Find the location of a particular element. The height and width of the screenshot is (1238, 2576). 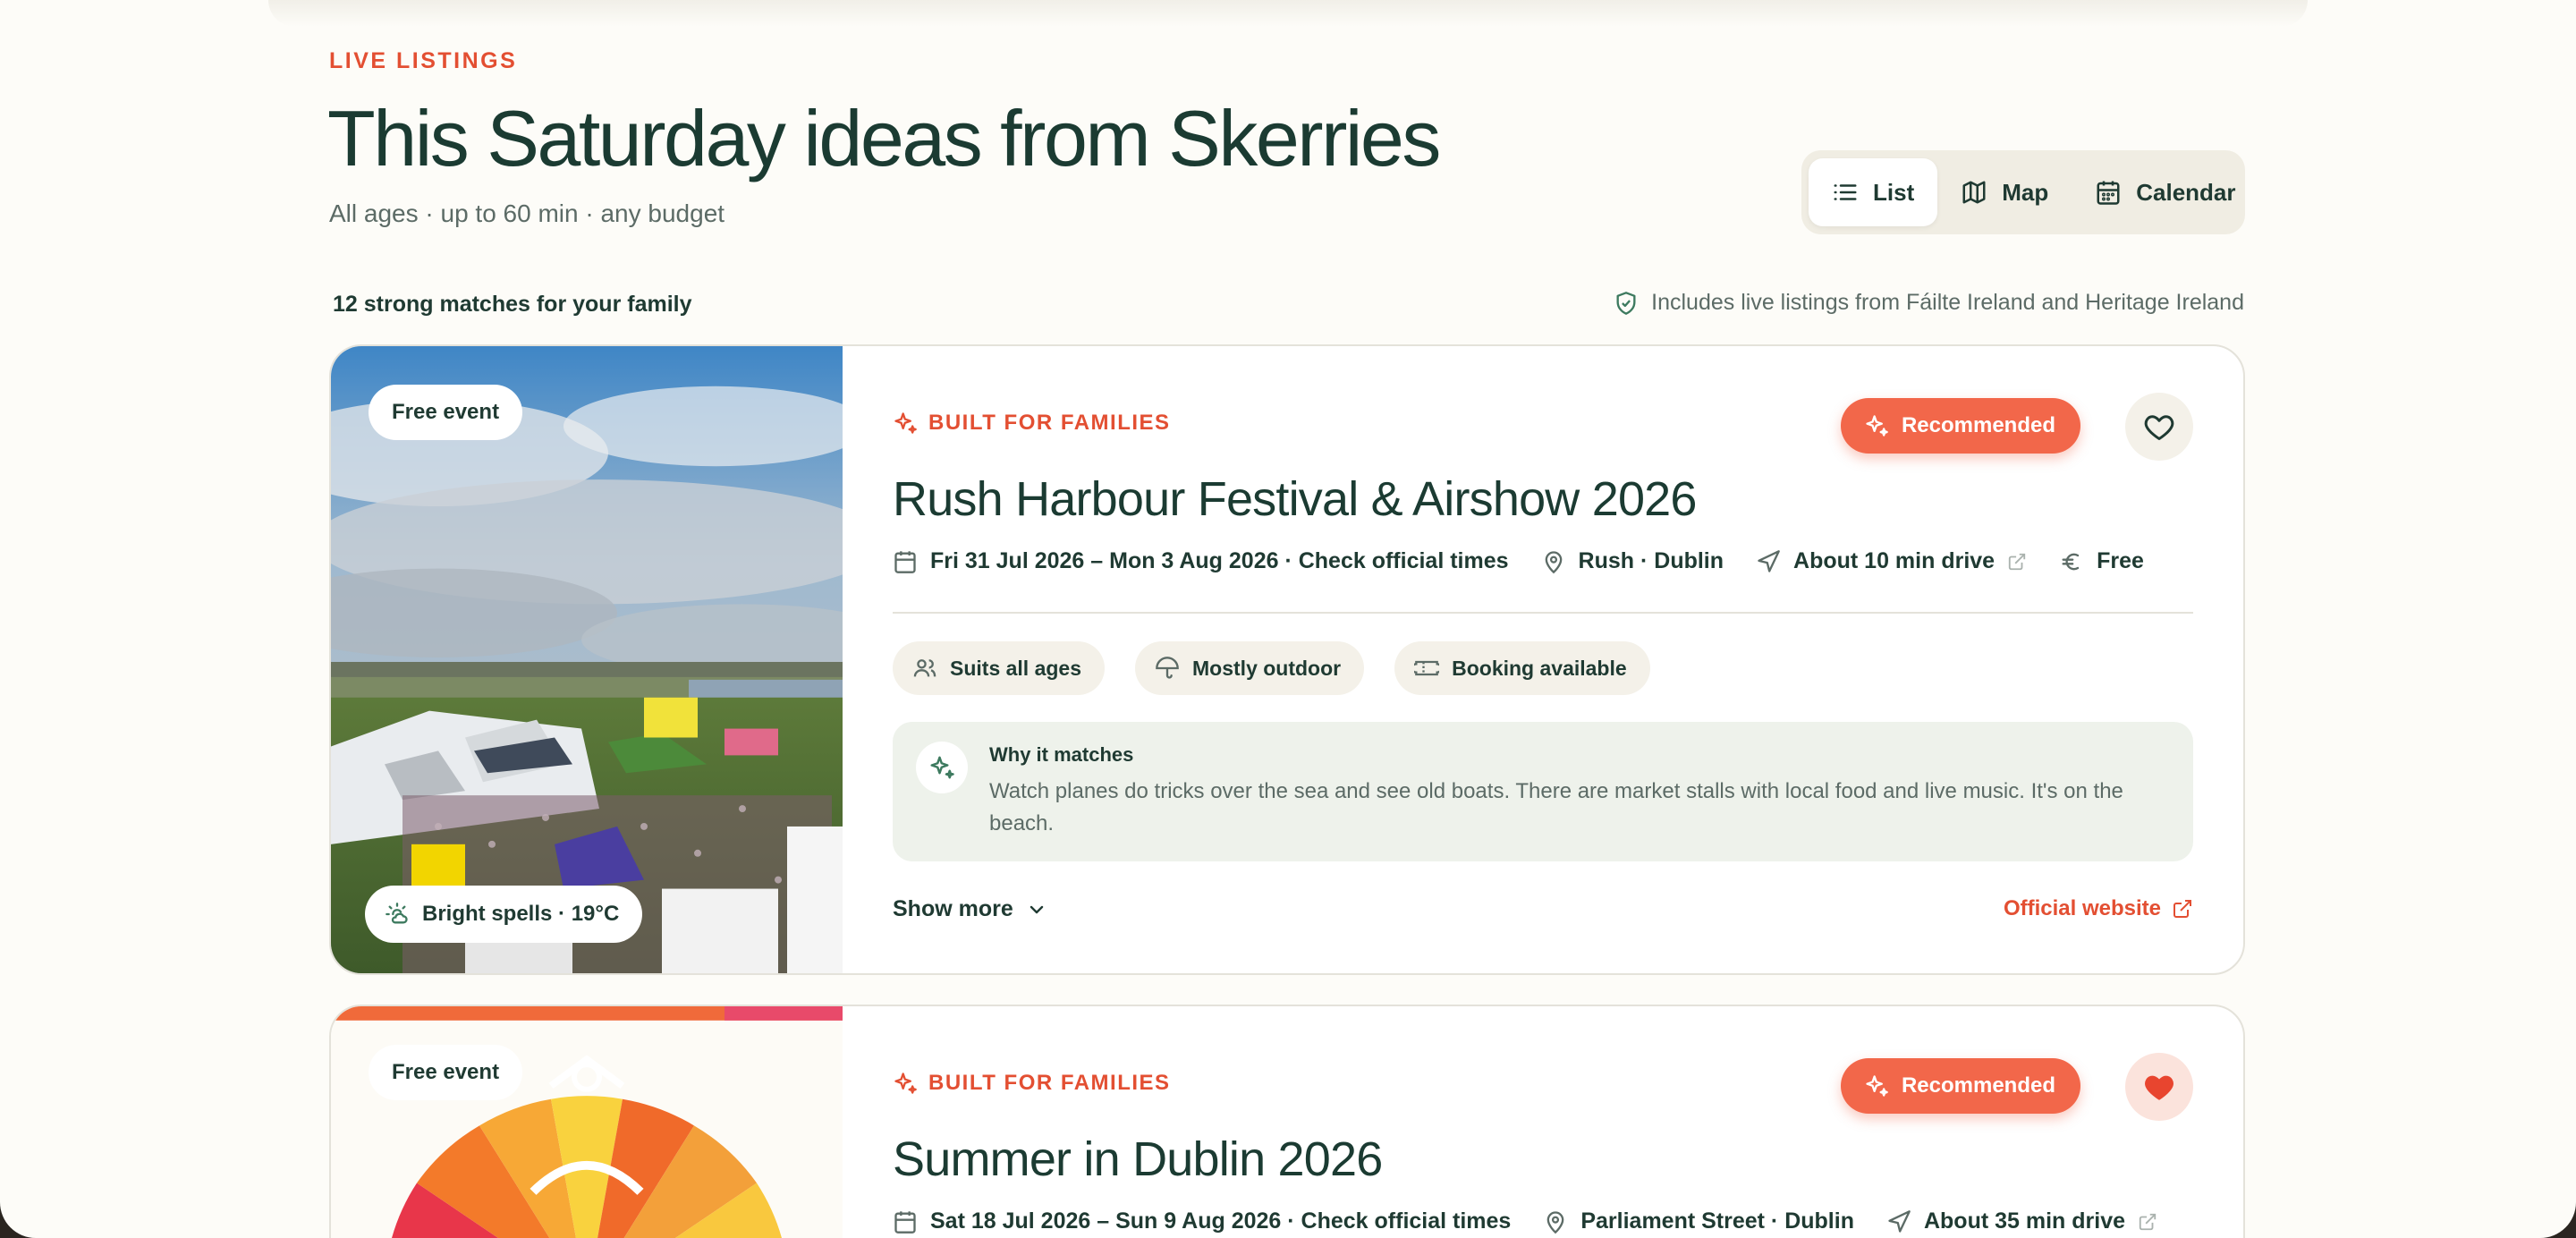

view-switcher: List Map Calendar is located at coordinates (2023, 192).